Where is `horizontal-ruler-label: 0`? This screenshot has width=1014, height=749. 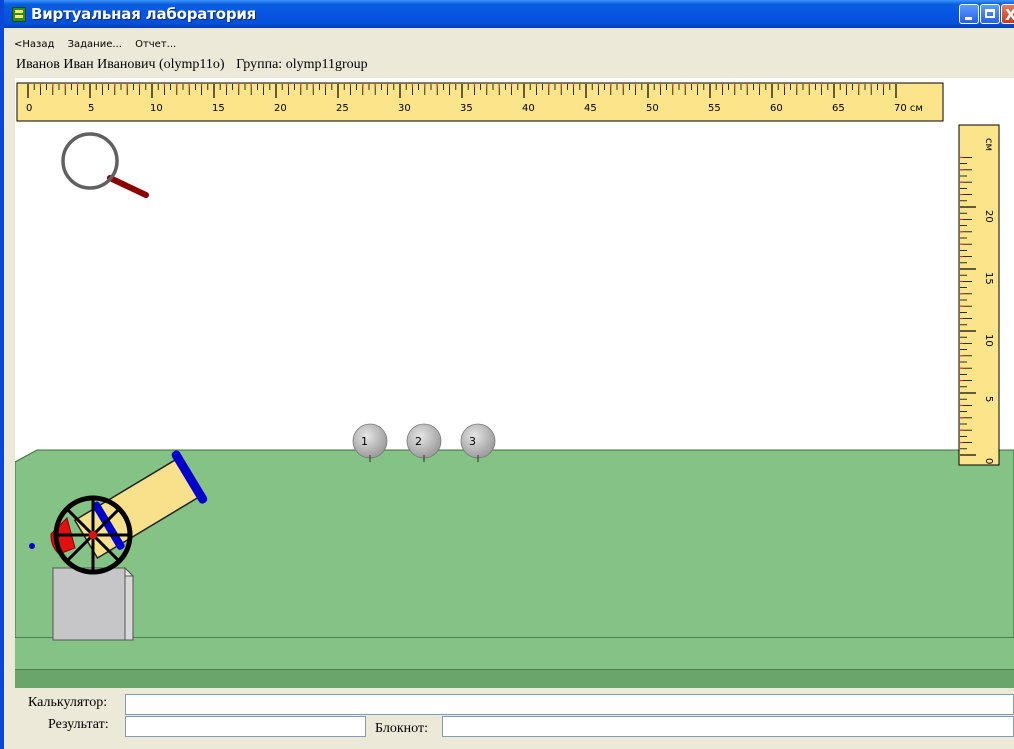 horizontal-ruler-label: 0 is located at coordinates (29, 108).